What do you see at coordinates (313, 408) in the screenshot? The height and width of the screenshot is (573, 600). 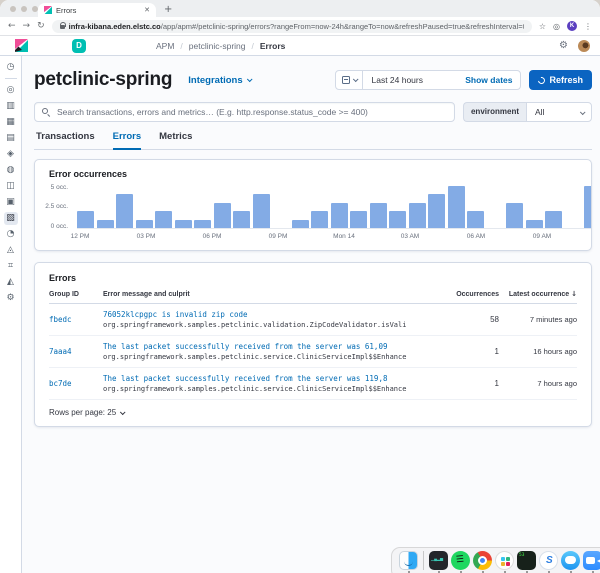 I see `rows-per-page: Rows per page: 25` at bounding box center [313, 408].